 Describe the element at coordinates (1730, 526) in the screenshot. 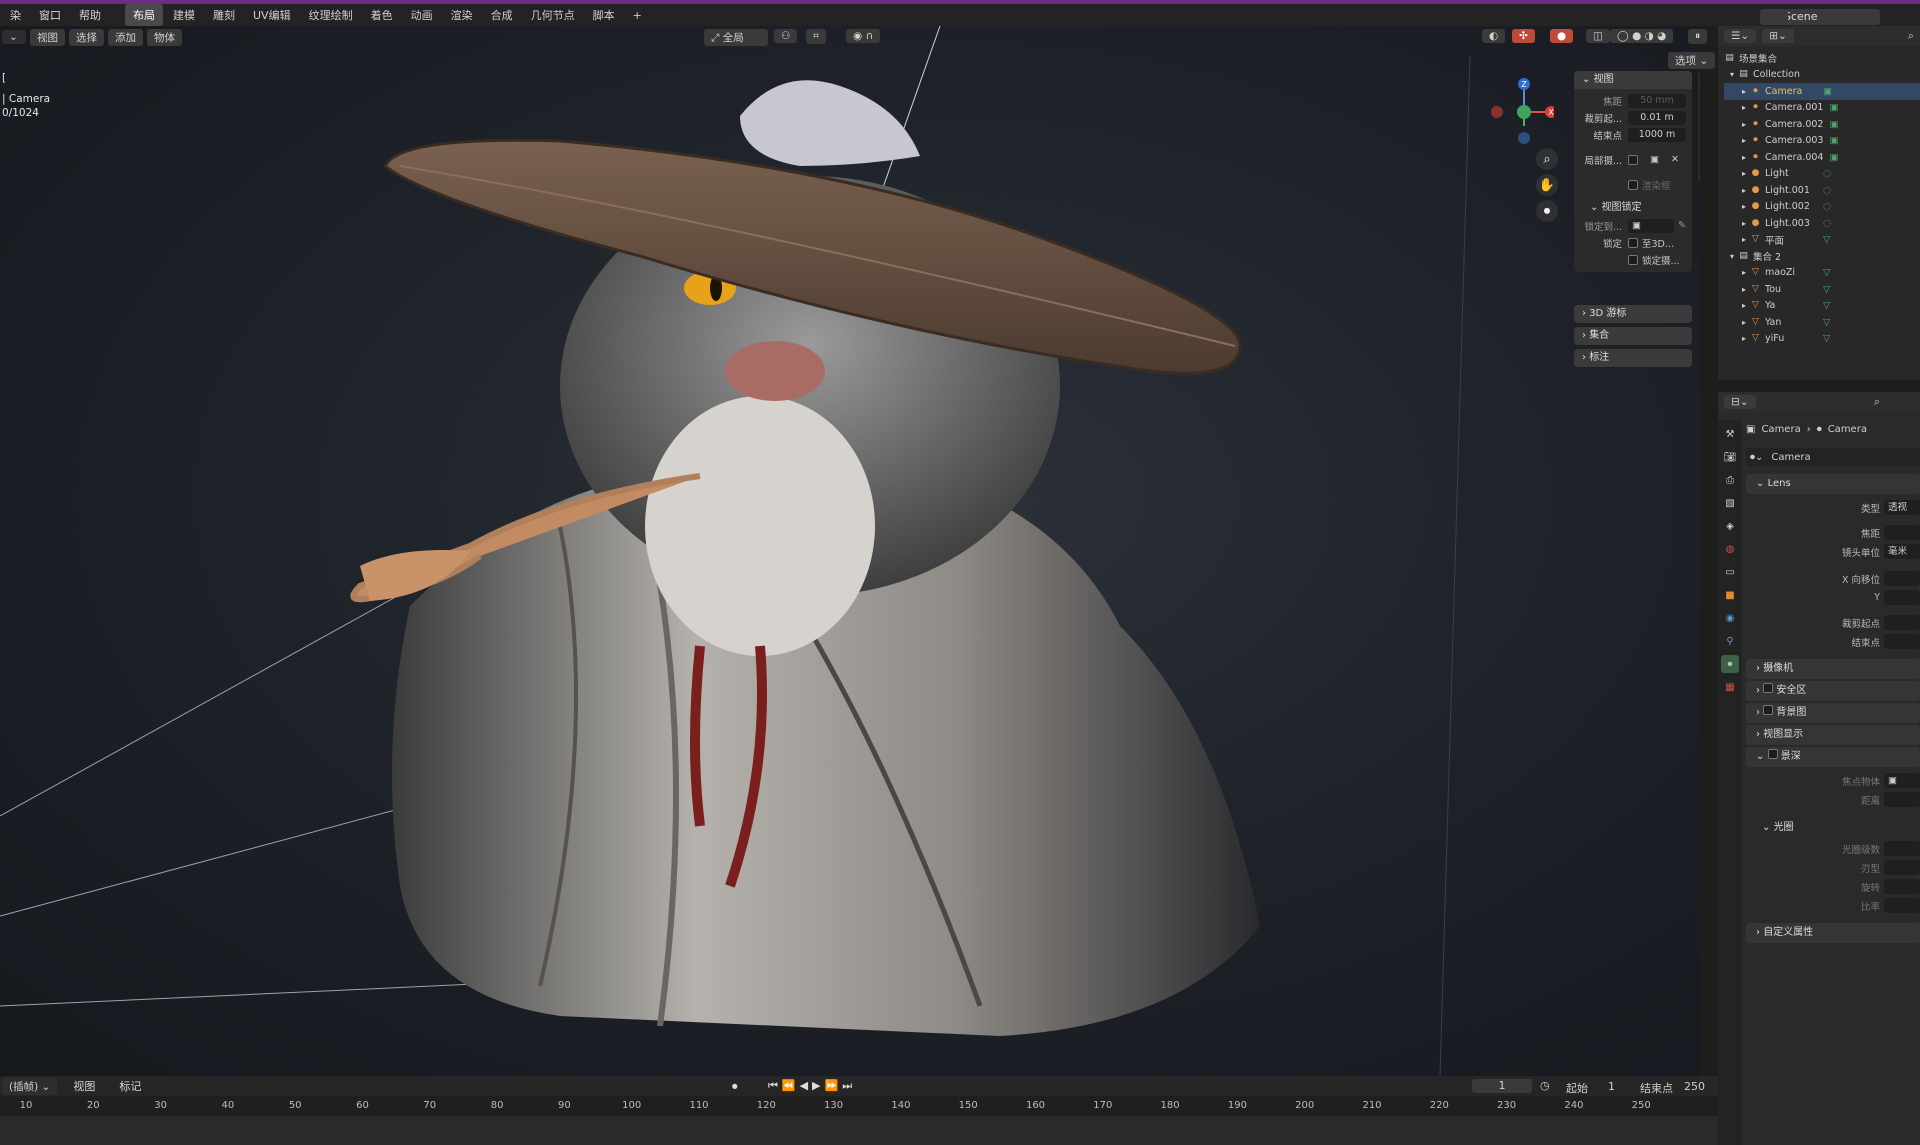

I see `scene-tab-icon: ◈` at that location.